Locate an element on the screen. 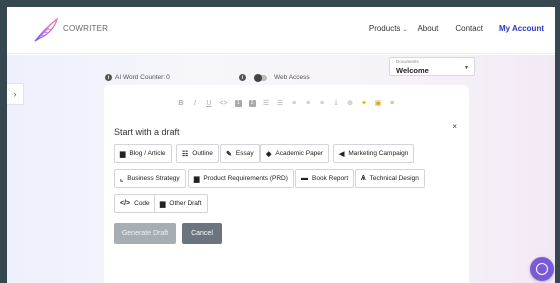  option-technical-design: Ѧ Technical Design is located at coordinates (390, 178).